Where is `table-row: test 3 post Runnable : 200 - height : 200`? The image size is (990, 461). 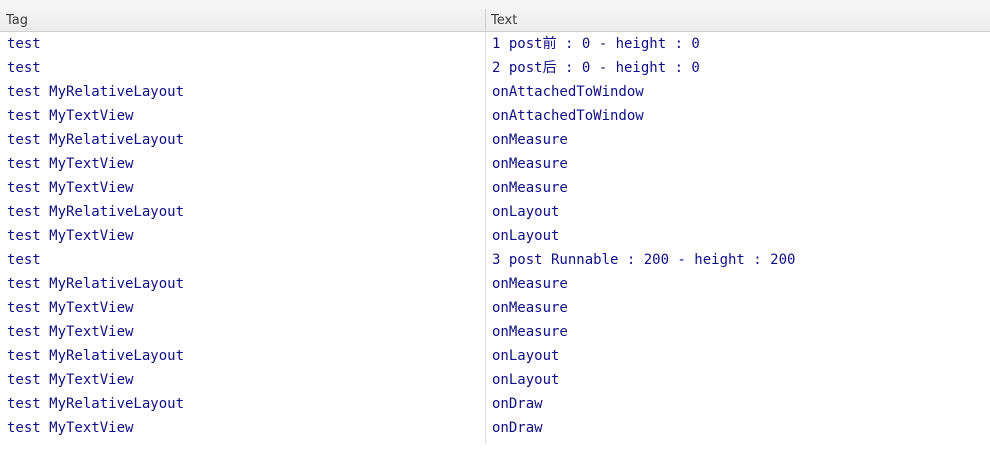
table-row: test 3 post Runnable : 200 - height : 200 is located at coordinates (495, 260).